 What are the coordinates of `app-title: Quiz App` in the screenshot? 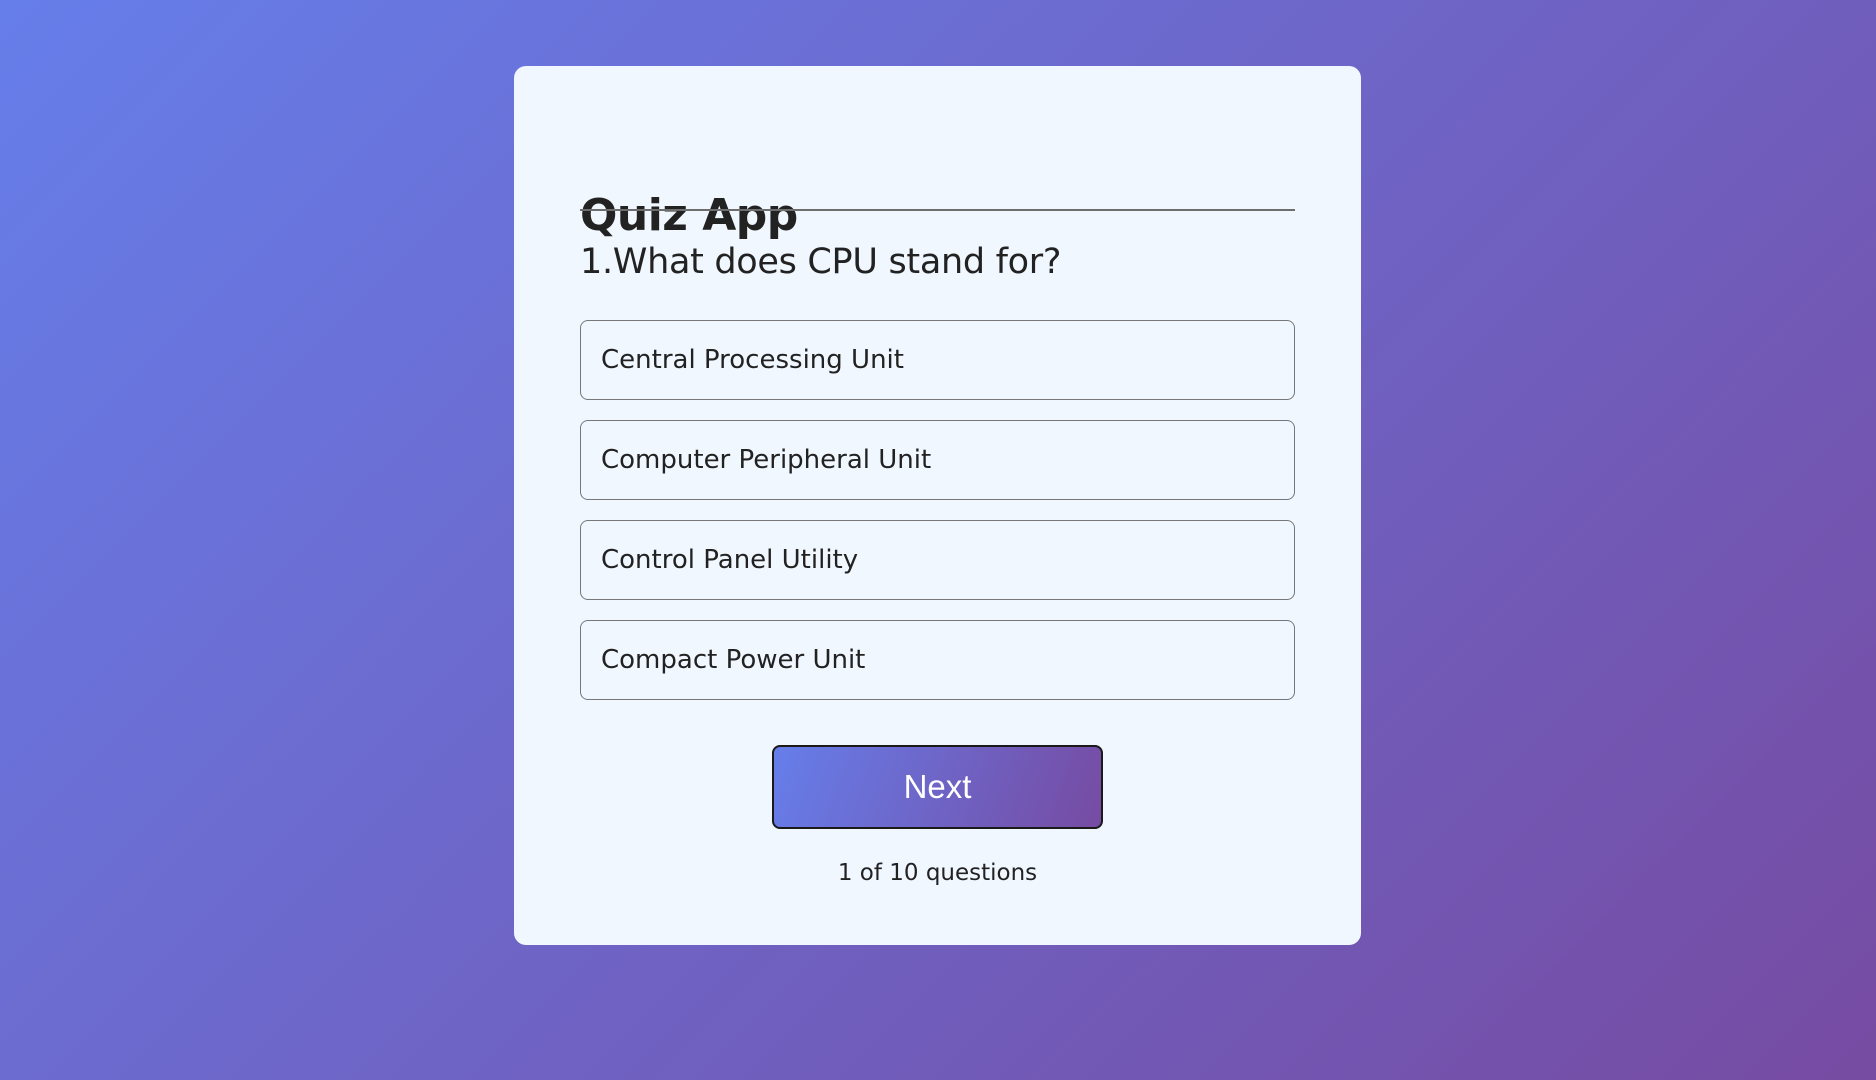 It's located at (689, 215).